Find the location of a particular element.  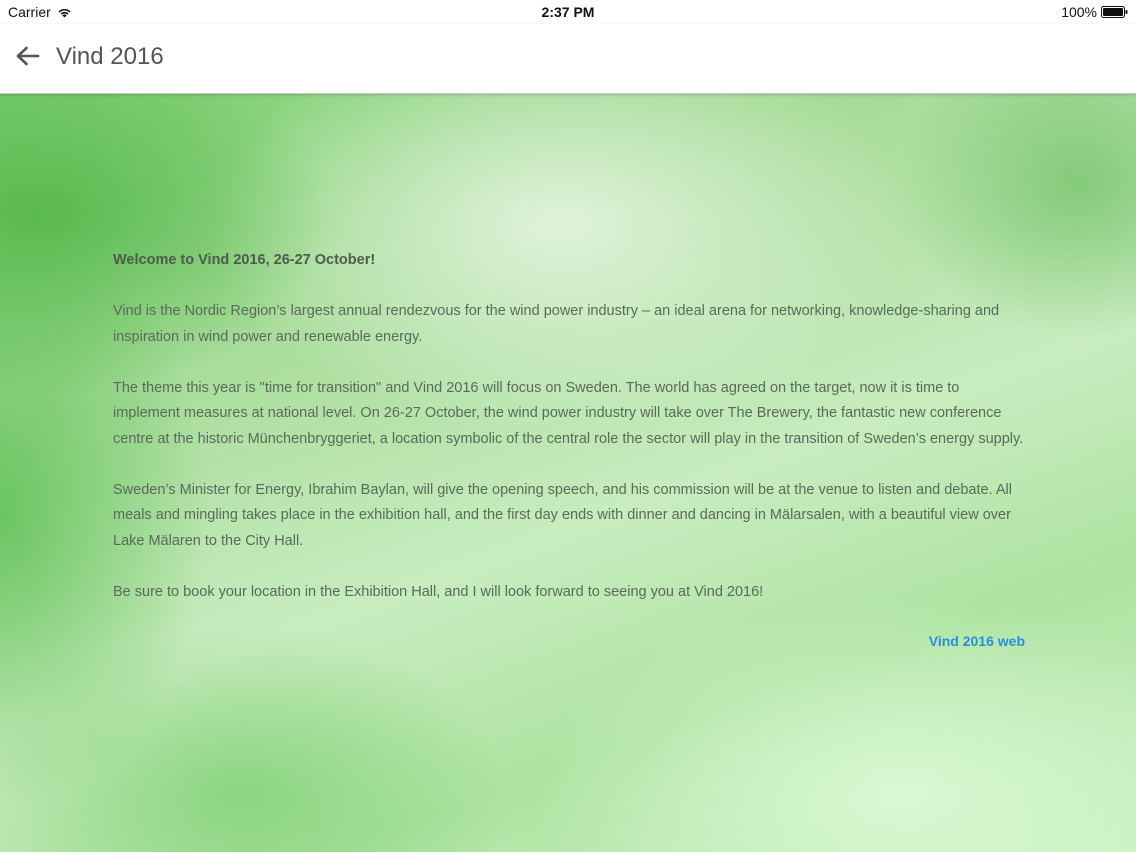

arrow-left-icon is located at coordinates (28, 58).